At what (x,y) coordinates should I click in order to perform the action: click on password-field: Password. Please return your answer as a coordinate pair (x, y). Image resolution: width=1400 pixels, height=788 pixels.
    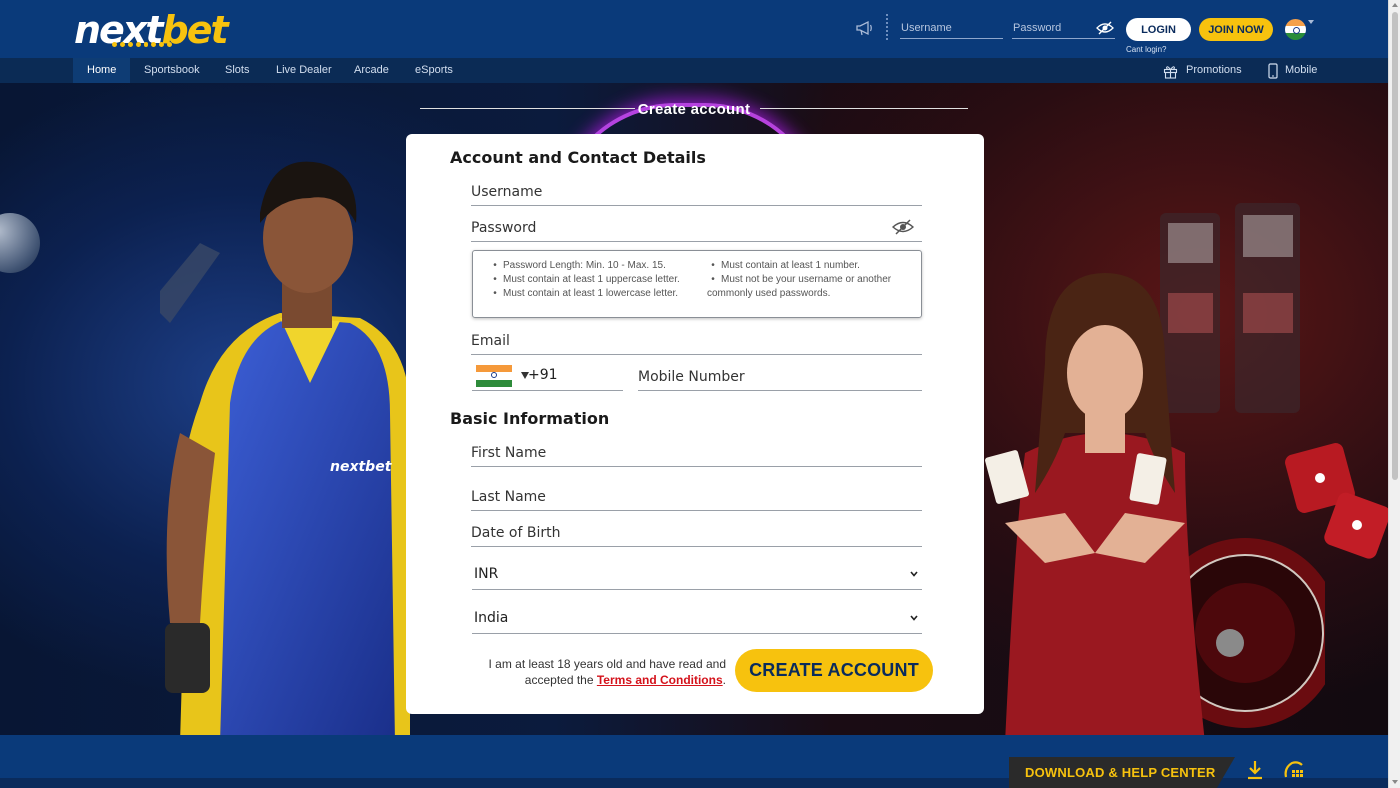
    Looking at the image, I should click on (696, 226).